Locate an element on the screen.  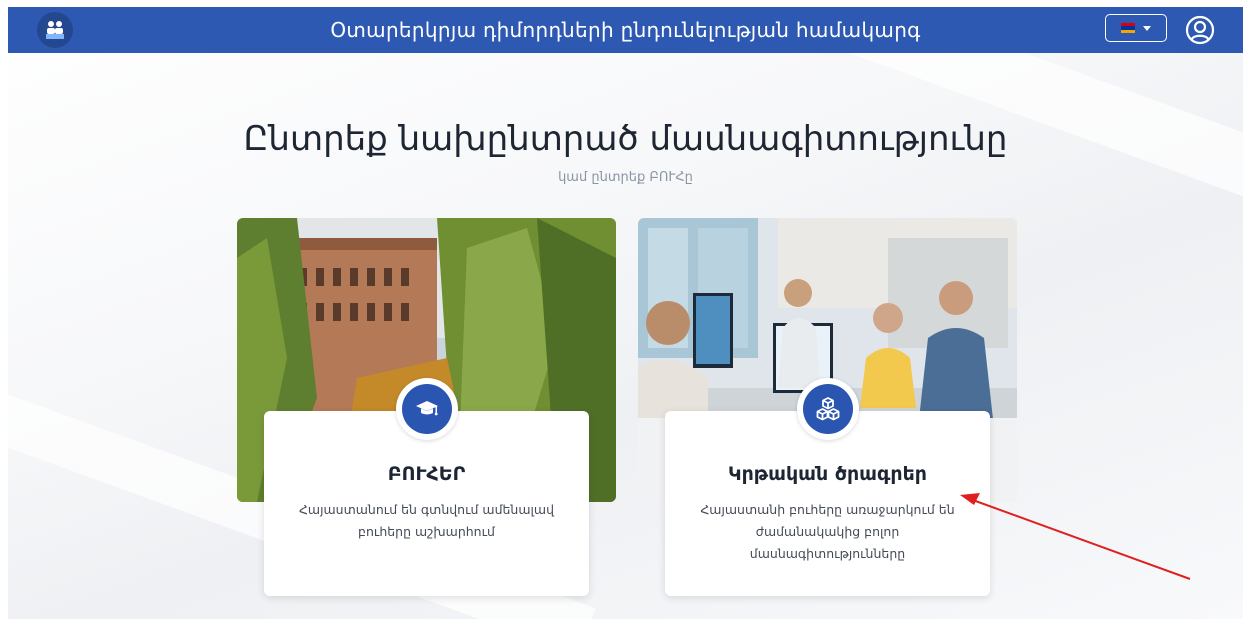
caret-down-icon is located at coordinates (1147, 28).